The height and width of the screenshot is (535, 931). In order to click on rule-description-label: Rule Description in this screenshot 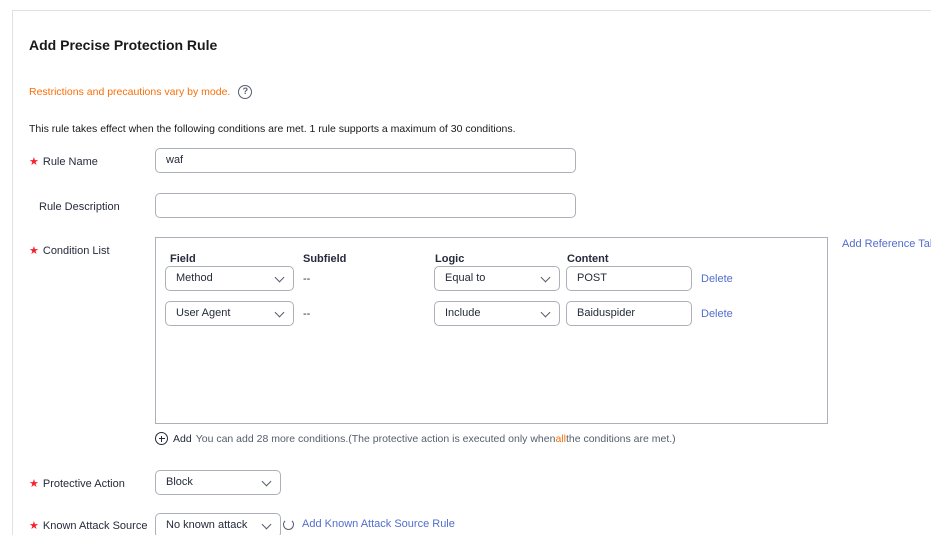, I will do `click(79, 207)`.